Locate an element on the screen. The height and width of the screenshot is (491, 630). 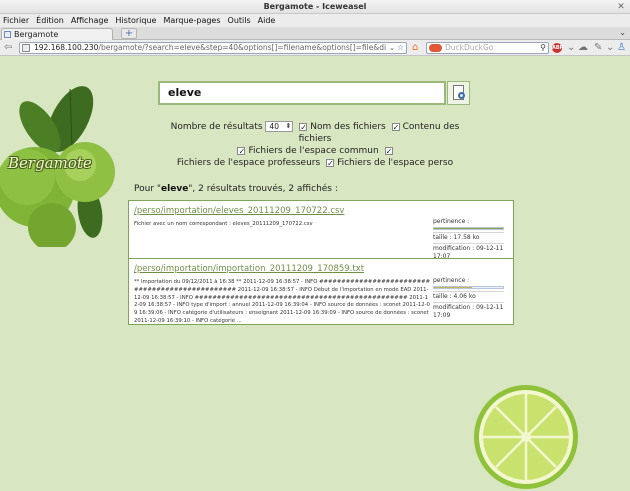
personal-space-checkbox: ✓ is located at coordinates (330, 162).